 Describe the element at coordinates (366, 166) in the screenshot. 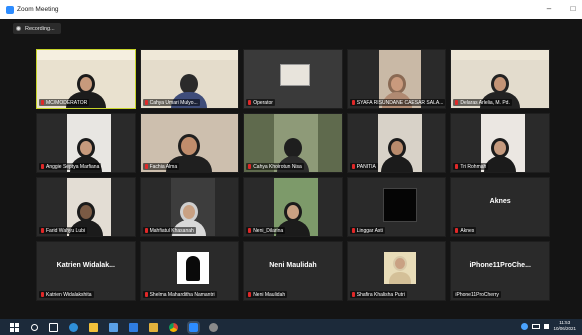

I see `participant-name: PANITIA` at that location.